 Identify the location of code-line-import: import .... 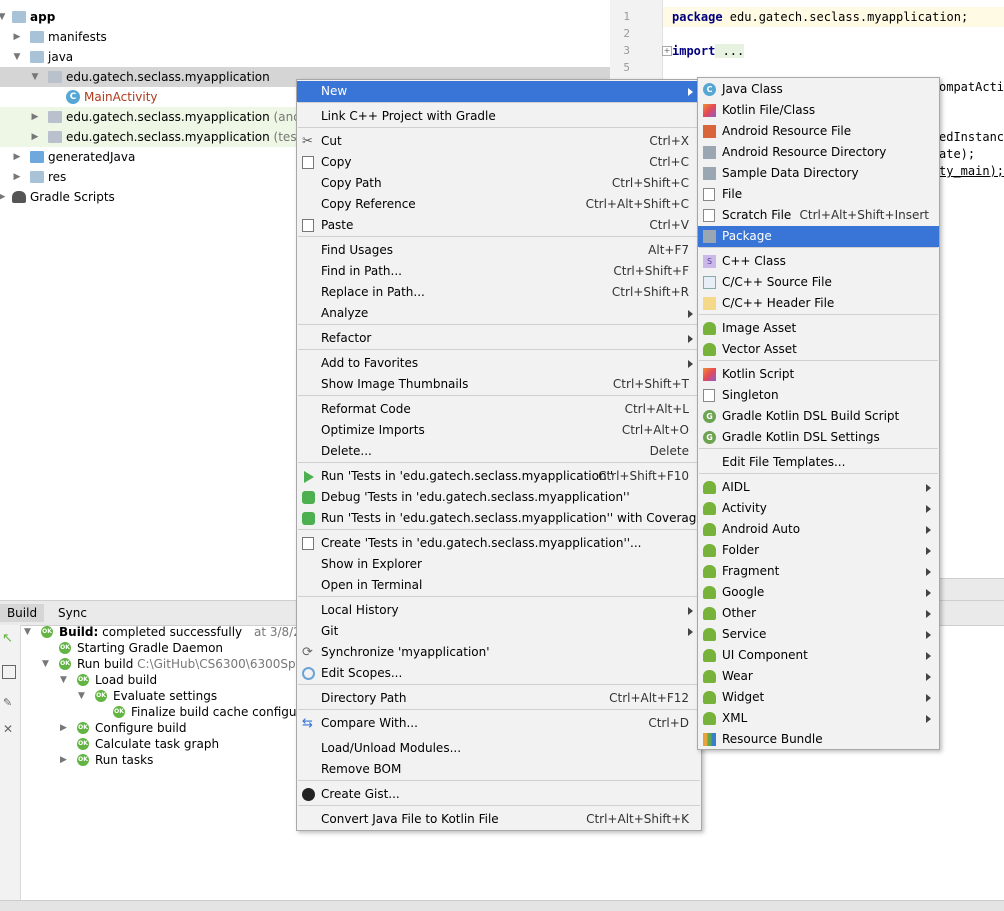
(708, 51).